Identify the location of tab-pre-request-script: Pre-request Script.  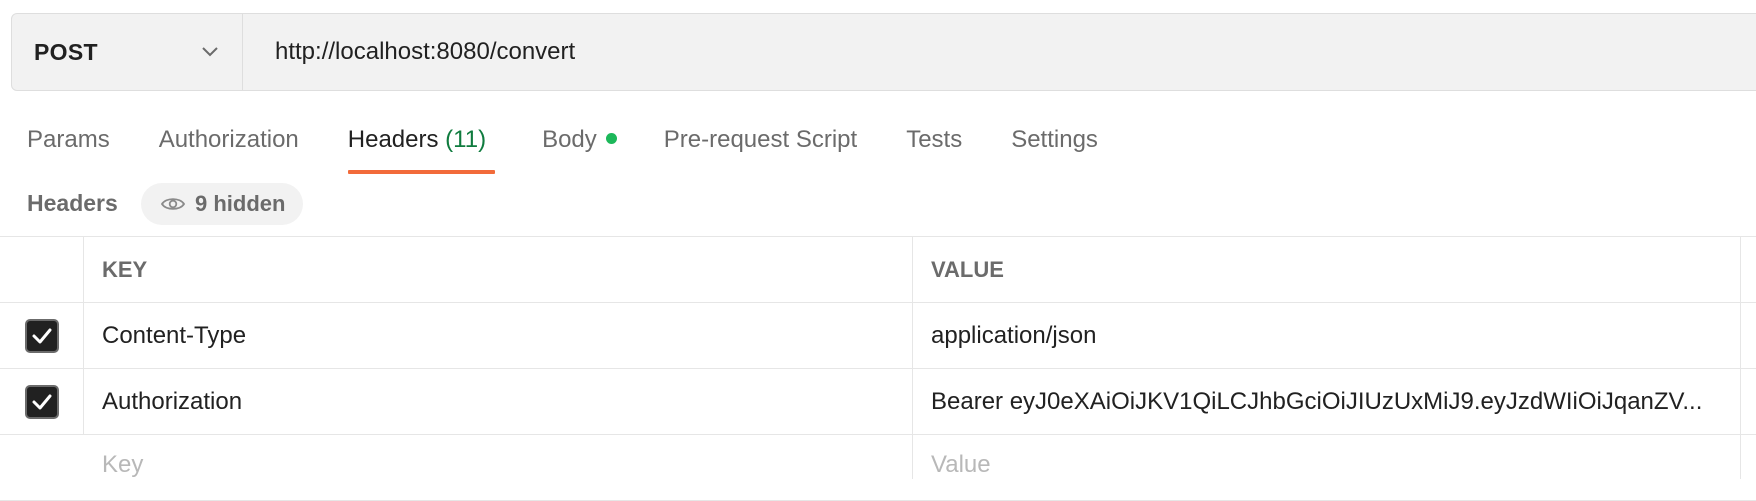
(760, 143).